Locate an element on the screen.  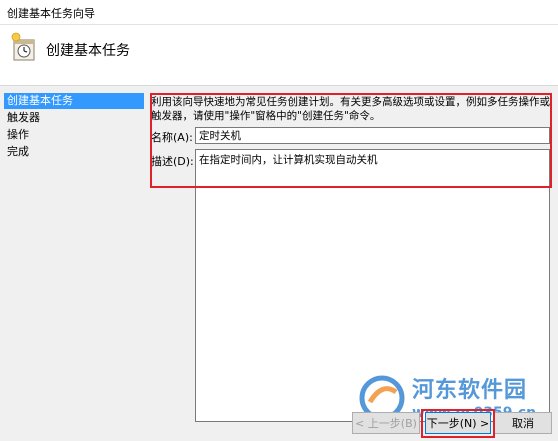
task-scheduler-icon is located at coordinates (23, 46).